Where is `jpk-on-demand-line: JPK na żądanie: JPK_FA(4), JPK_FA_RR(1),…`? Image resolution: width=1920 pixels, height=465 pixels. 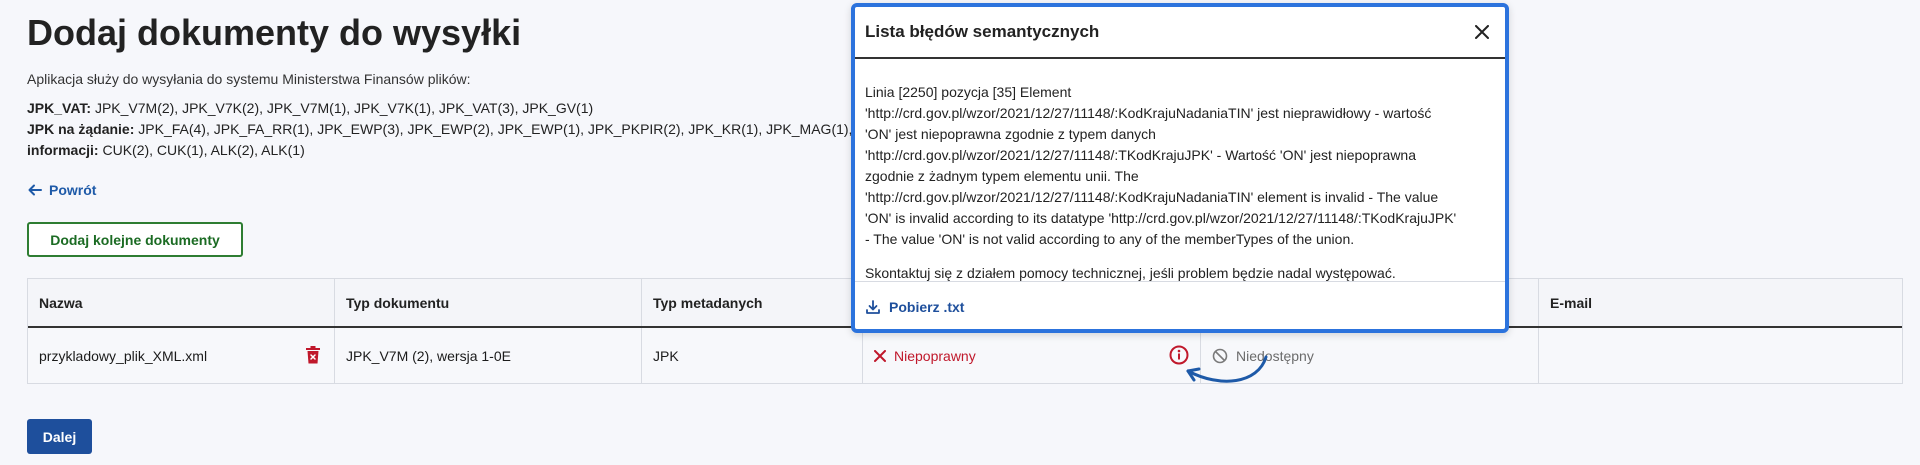
jpk-on-demand-line: JPK na żądanie: JPK_FA(4), JPK_FA_RR(1),… is located at coordinates (478, 129).